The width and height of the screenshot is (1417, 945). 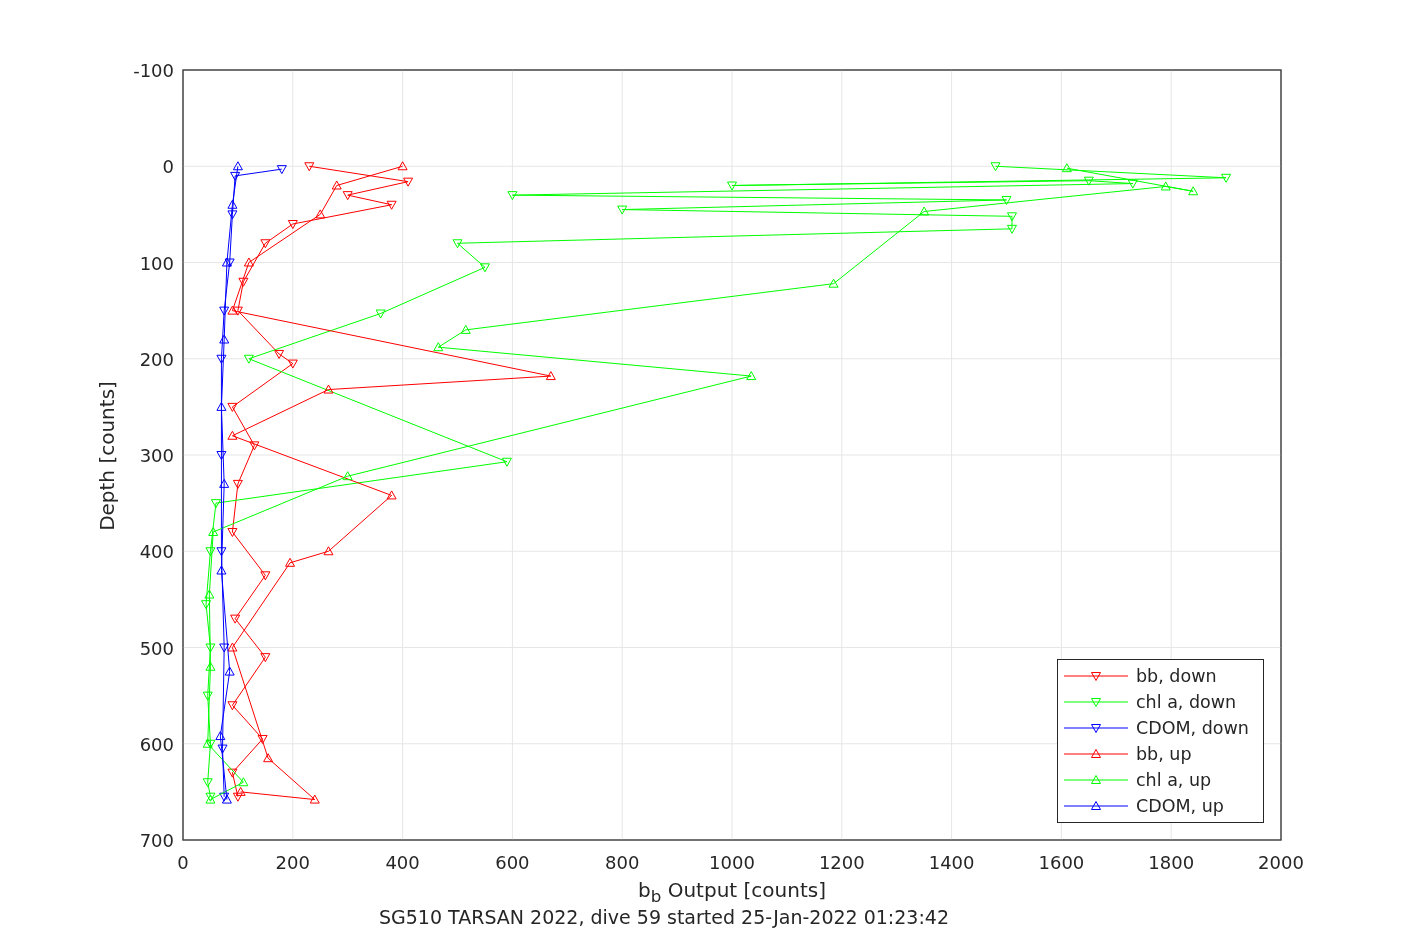 What do you see at coordinates (107, 456) in the screenshot?
I see `y-axis-label: Depth [counts]` at bounding box center [107, 456].